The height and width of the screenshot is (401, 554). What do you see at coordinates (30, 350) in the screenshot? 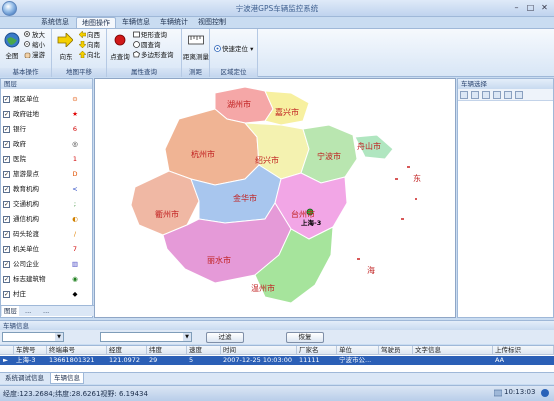
I see `table-header-cell: 车牌号` at bounding box center [30, 350].